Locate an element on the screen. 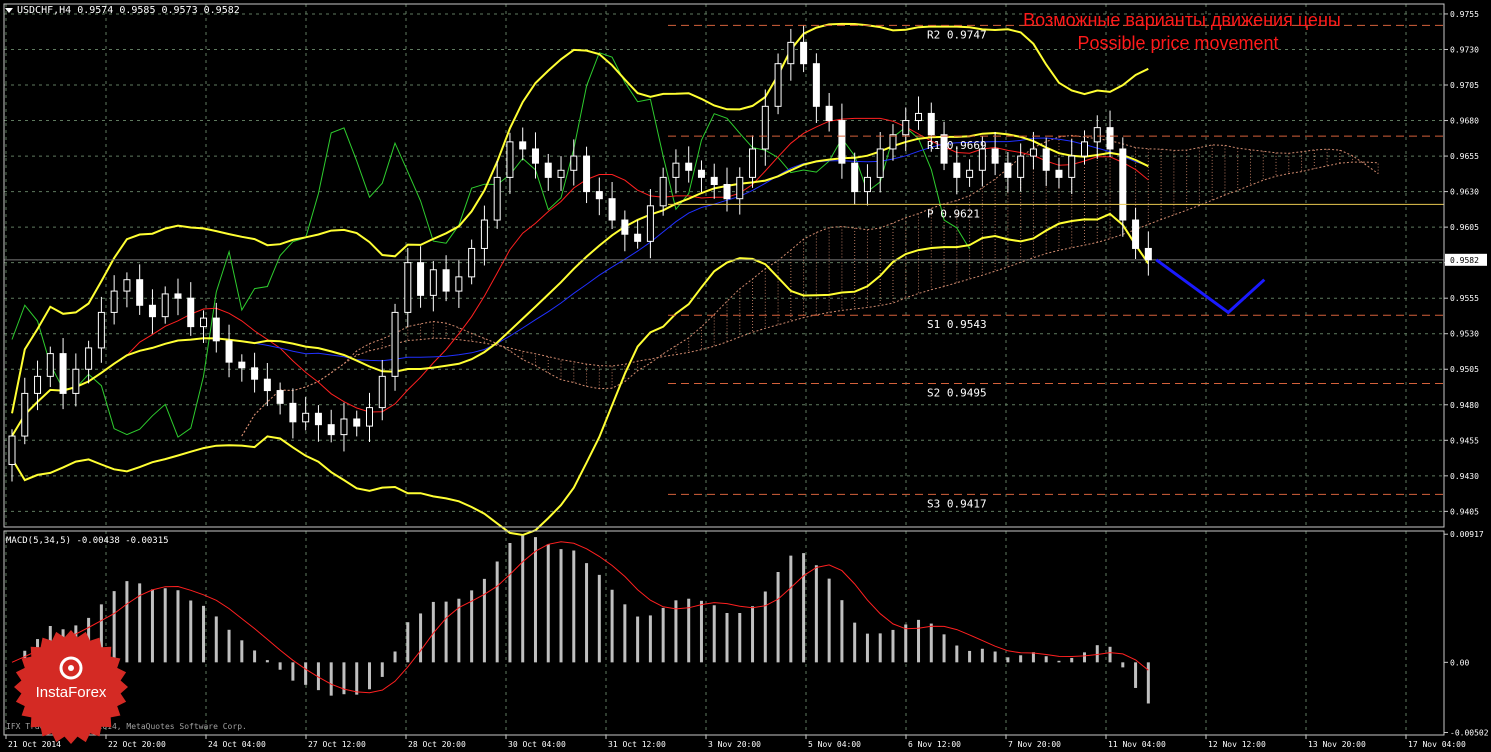 The height and width of the screenshot is (752, 1491). x-tick-label: 7 Nov 20:00 is located at coordinates (1034, 744).